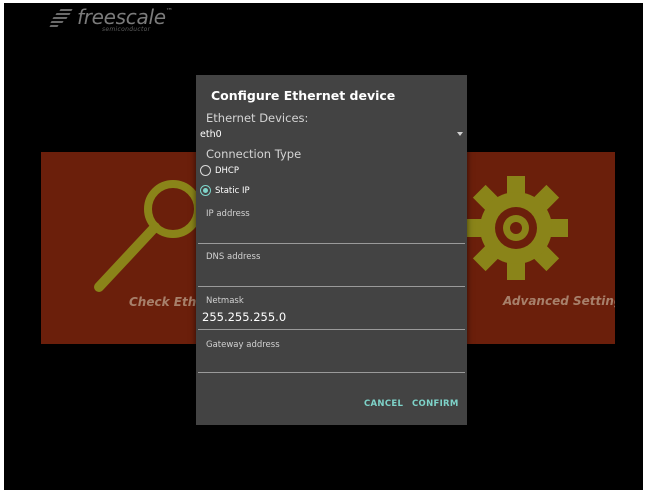  I want to click on dialog-title: Configure Ethernet device, so click(303, 95).